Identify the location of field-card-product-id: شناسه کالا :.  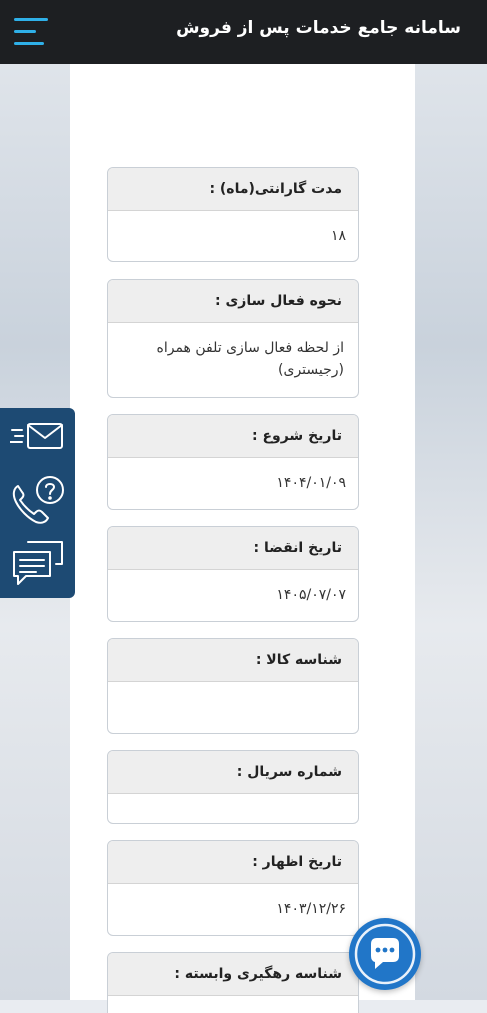
(233, 686).